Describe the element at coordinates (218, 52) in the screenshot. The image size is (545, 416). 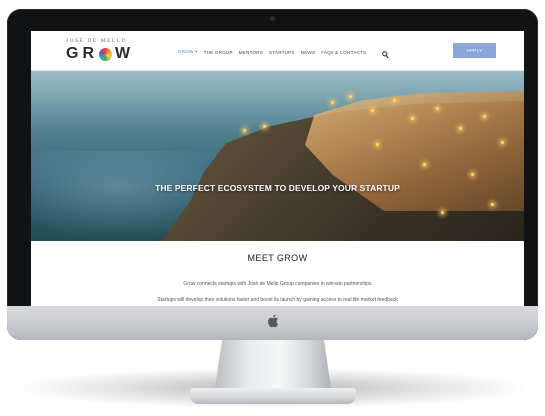
I see `nav-item-the-group: THE GROUP` at that location.